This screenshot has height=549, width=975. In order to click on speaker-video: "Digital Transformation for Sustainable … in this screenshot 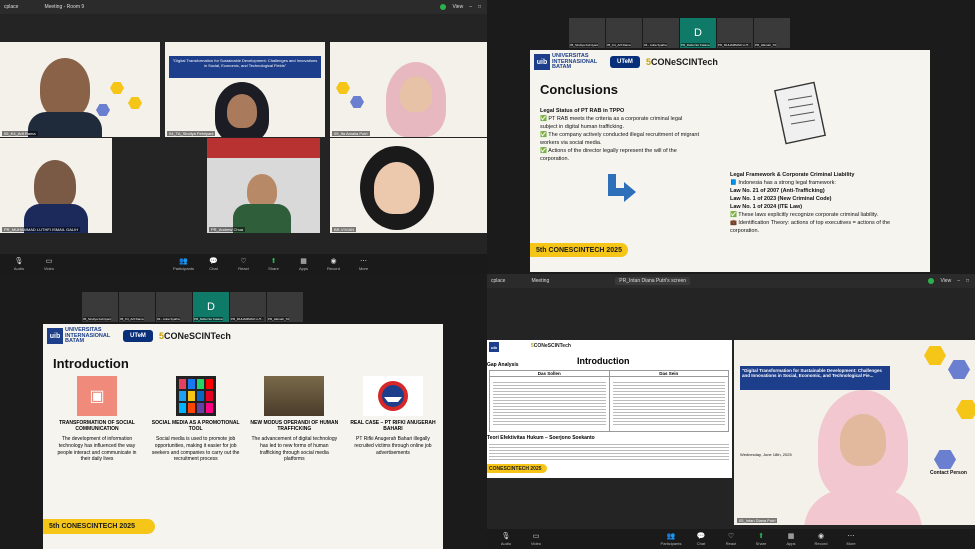, I will do `click(854, 432)`.